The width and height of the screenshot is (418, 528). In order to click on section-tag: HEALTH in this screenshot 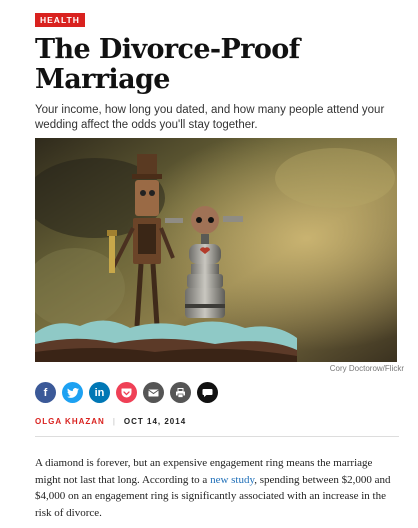, I will do `click(60, 20)`.